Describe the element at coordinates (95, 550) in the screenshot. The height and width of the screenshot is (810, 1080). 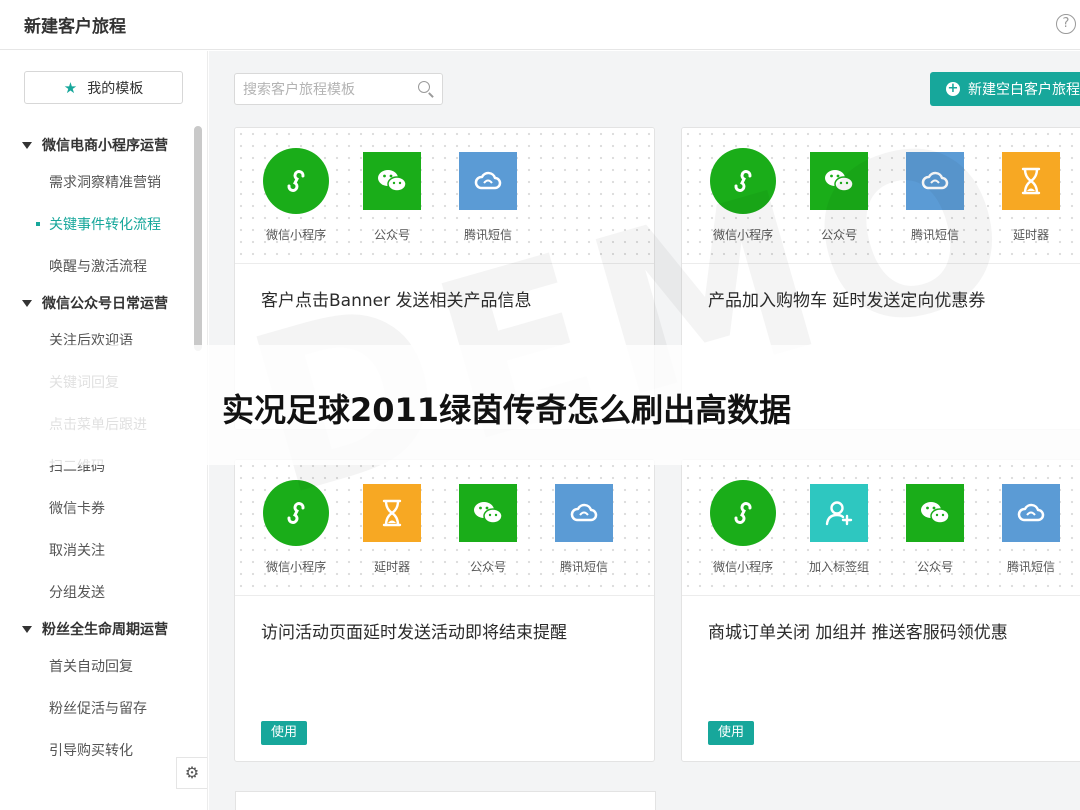
I see `sidebar-item: 取消关注` at that location.